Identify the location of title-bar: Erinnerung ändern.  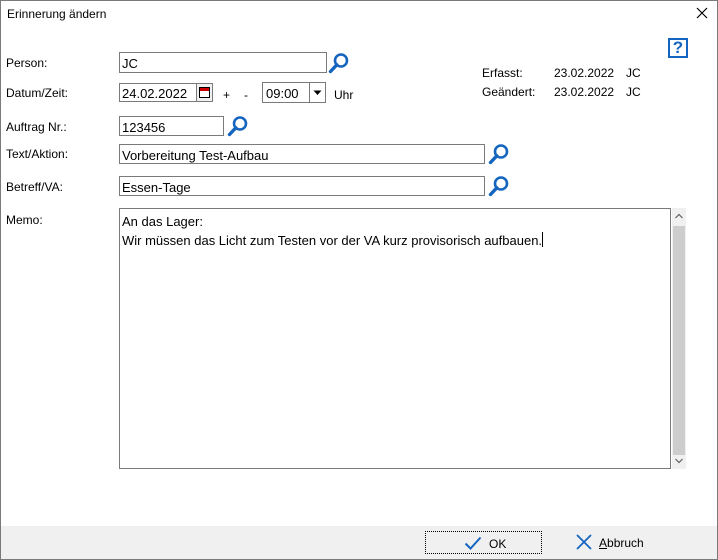
(359, 14).